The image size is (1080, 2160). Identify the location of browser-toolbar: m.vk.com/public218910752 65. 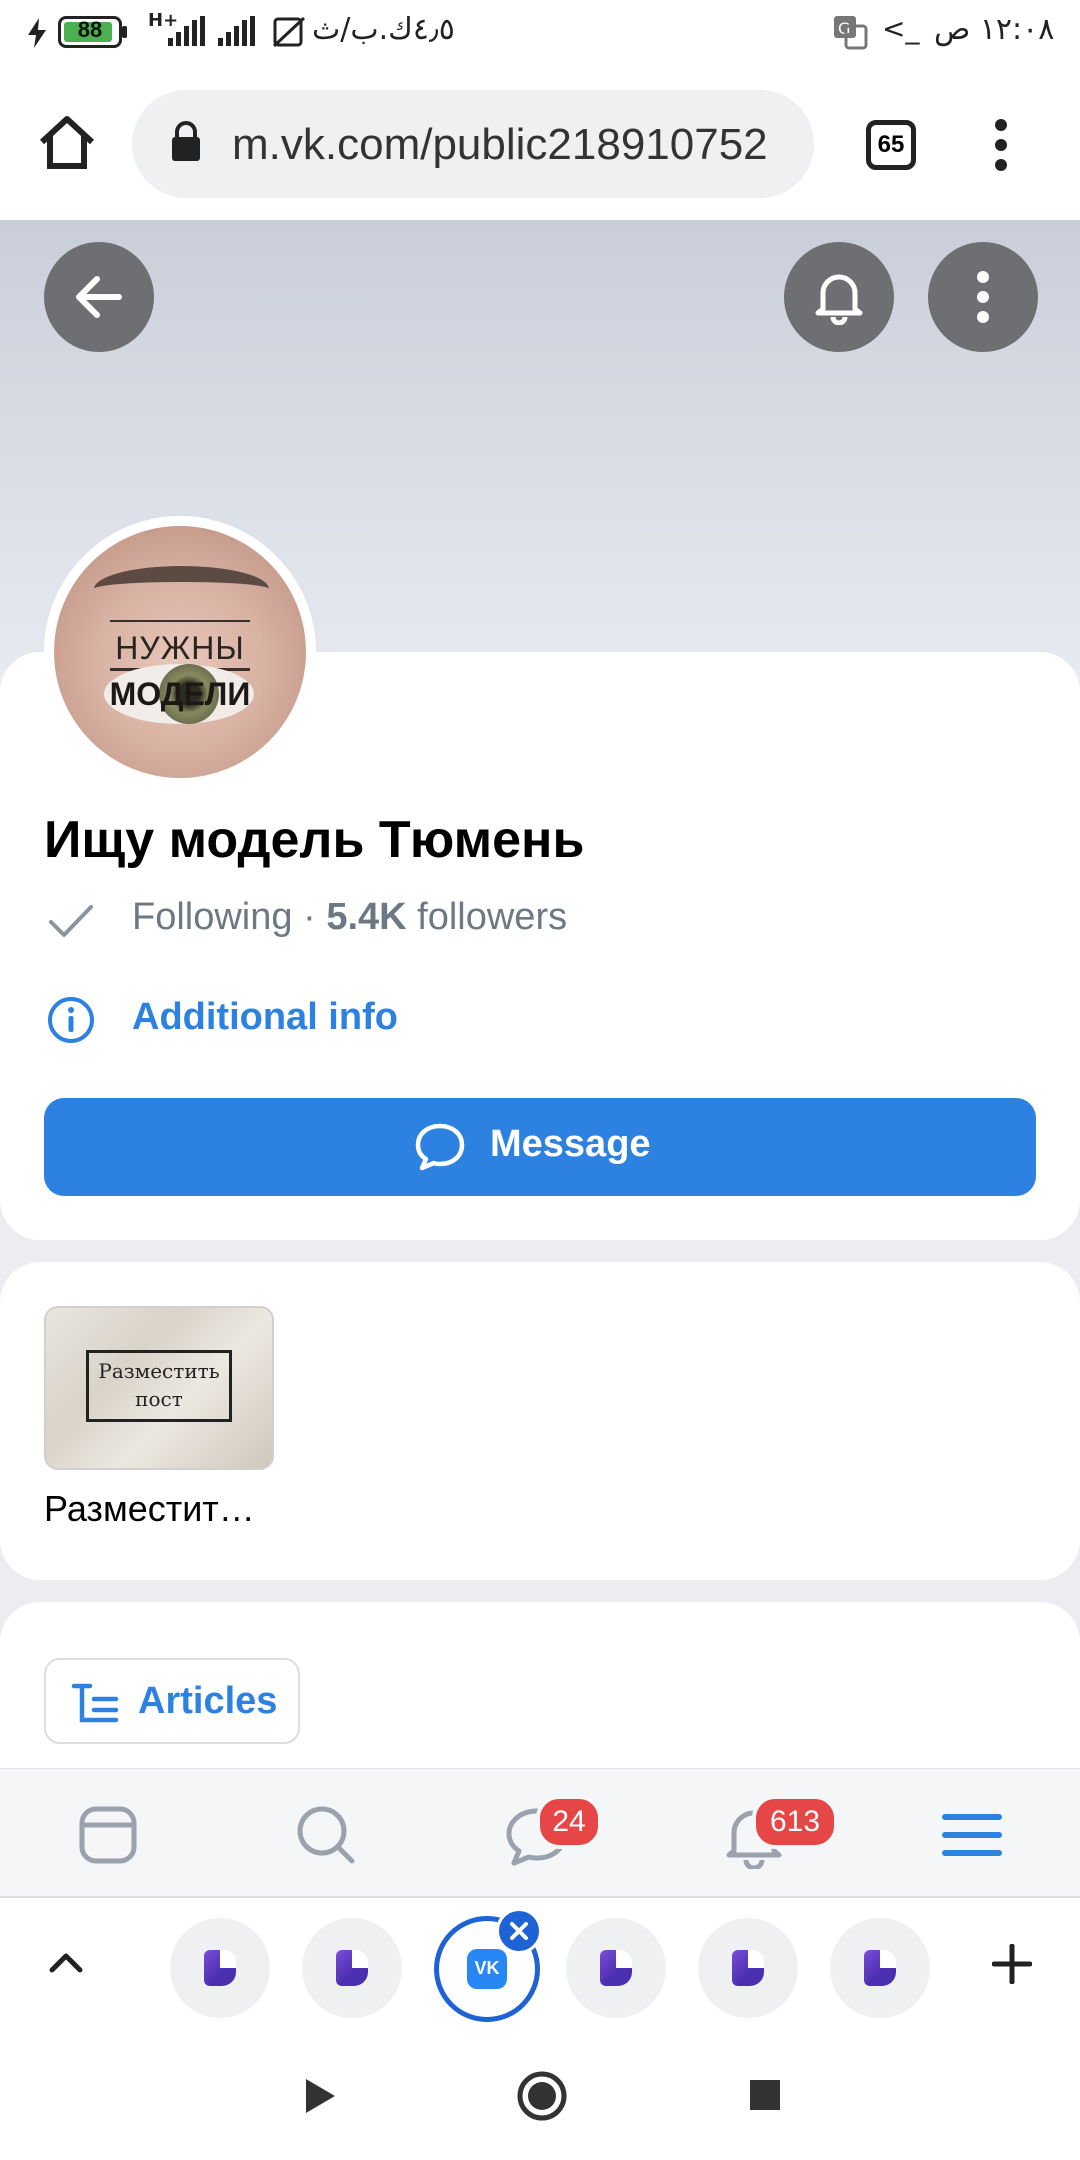
(540, 145).